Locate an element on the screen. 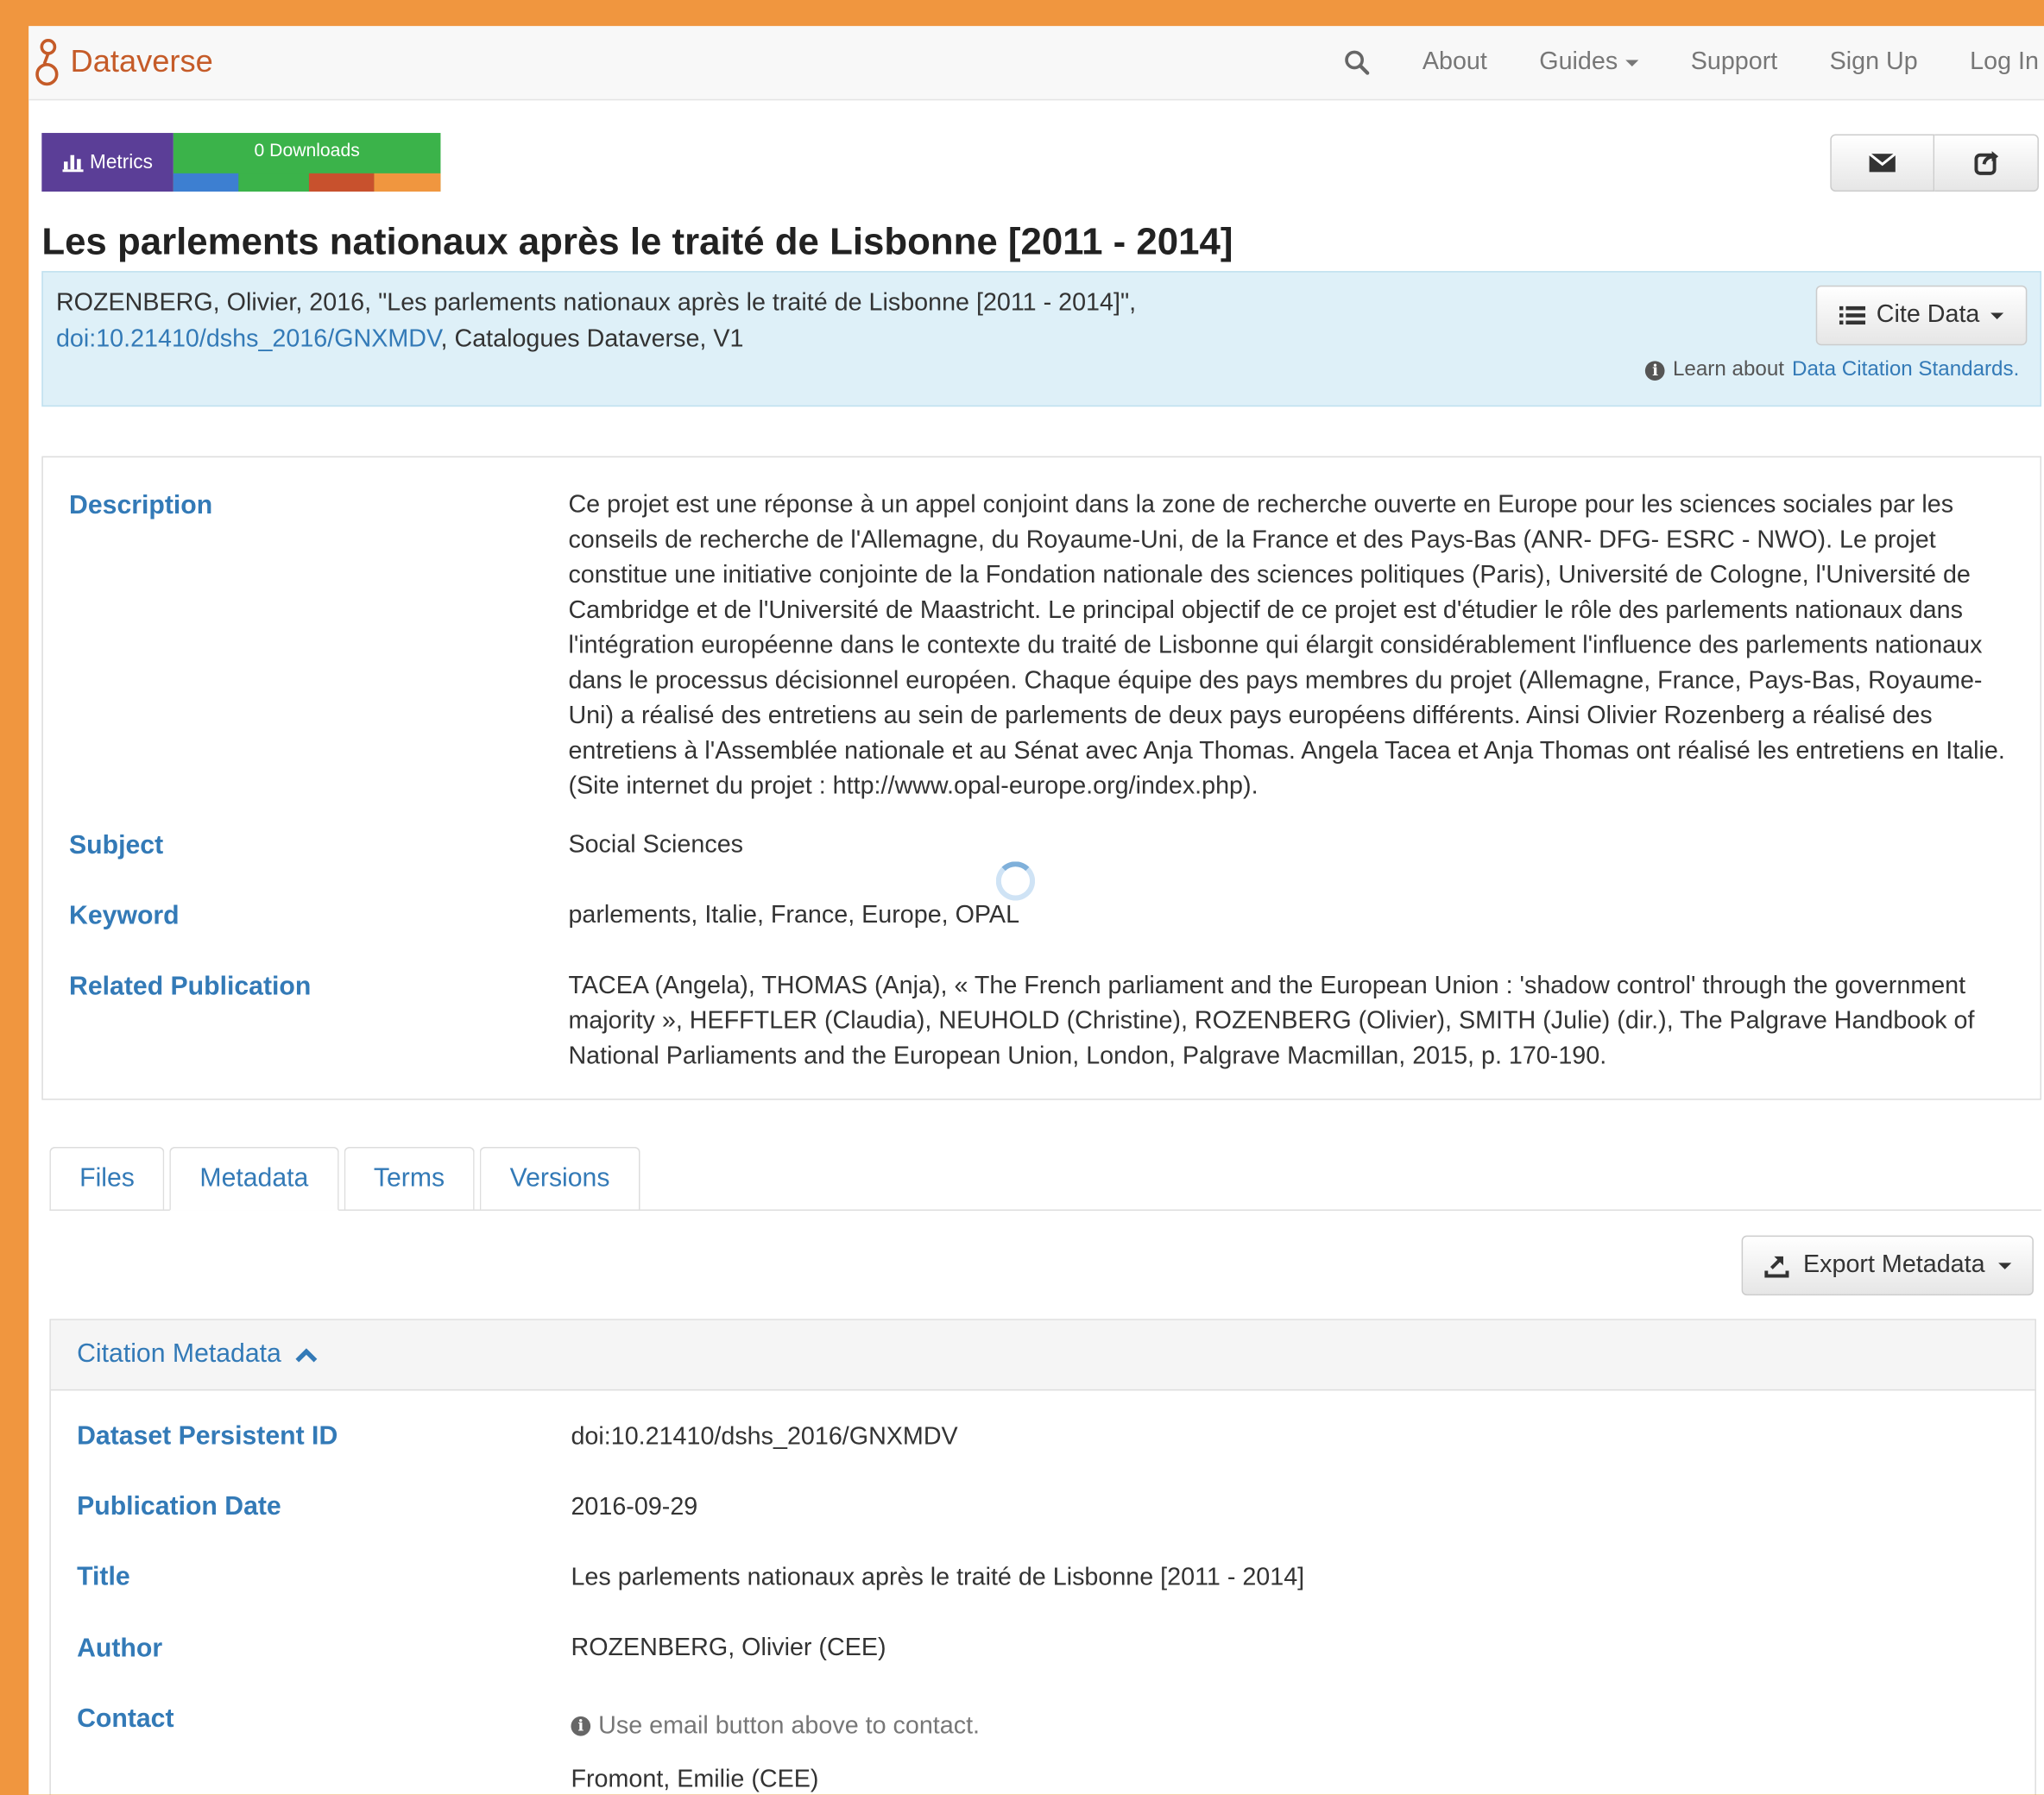 The width and height of the screenshot is (2044, 1795). loading-spinner-icon is located at coordinates (1015, 881).